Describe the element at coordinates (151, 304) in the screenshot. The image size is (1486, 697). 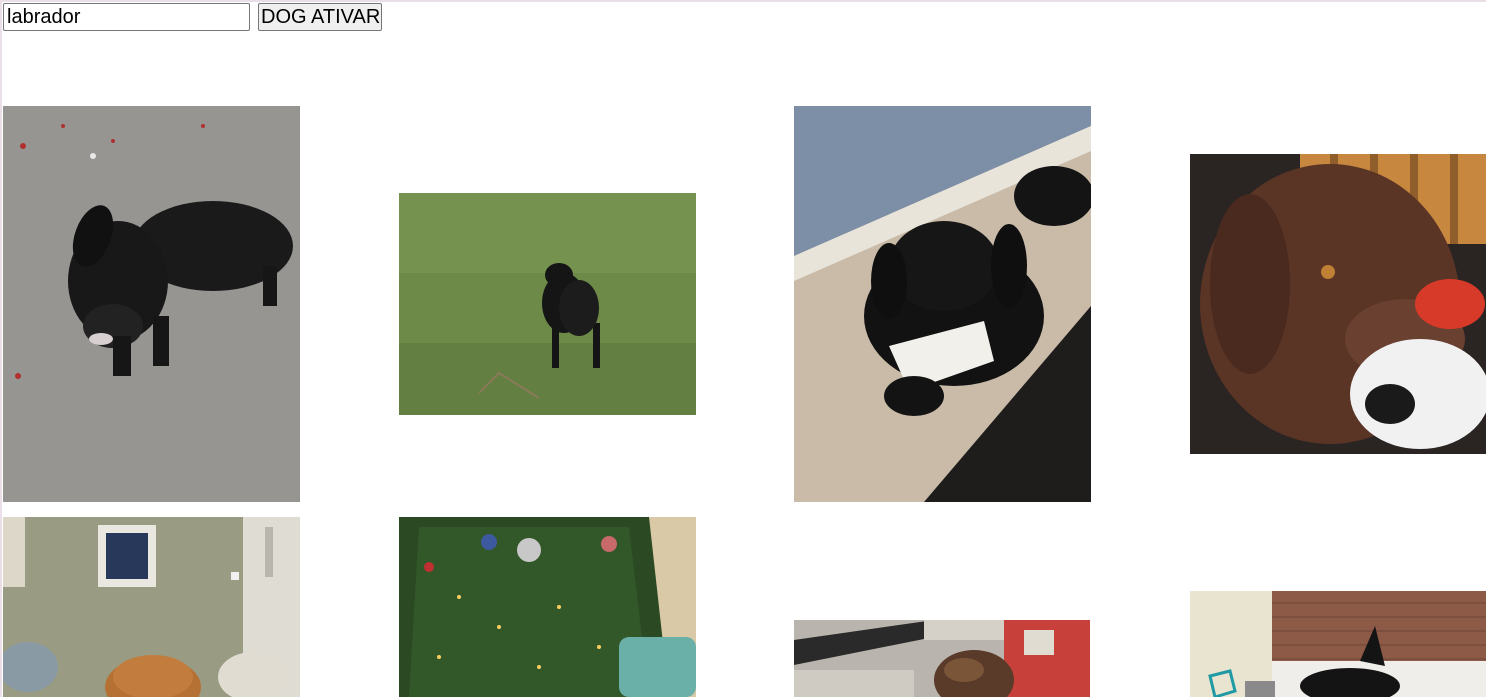
I see `photo-black-labrador-pavement` at that location.